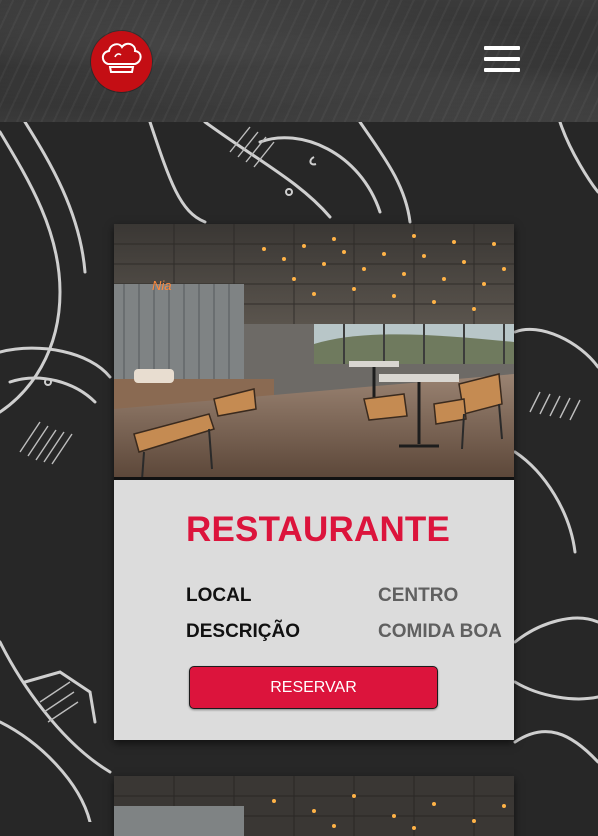  Describe the element at coordinates (162, 285) in the screenshot. I see `svg-text: Nia` at that location.